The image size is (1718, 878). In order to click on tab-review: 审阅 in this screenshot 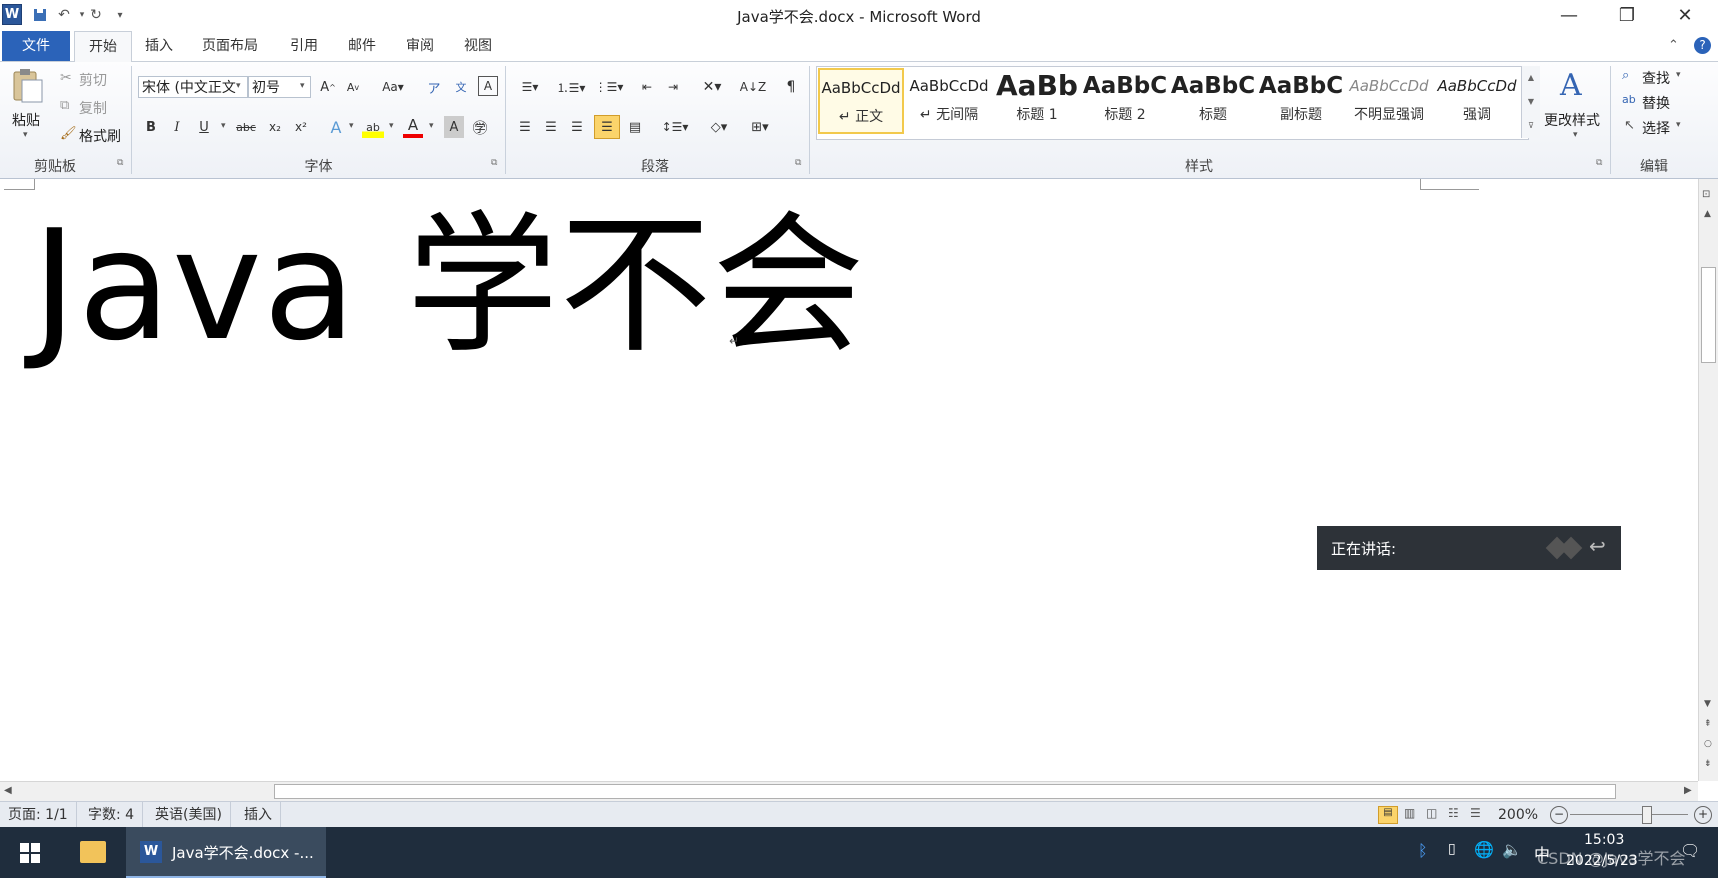, I will do `click(420, 46)`.